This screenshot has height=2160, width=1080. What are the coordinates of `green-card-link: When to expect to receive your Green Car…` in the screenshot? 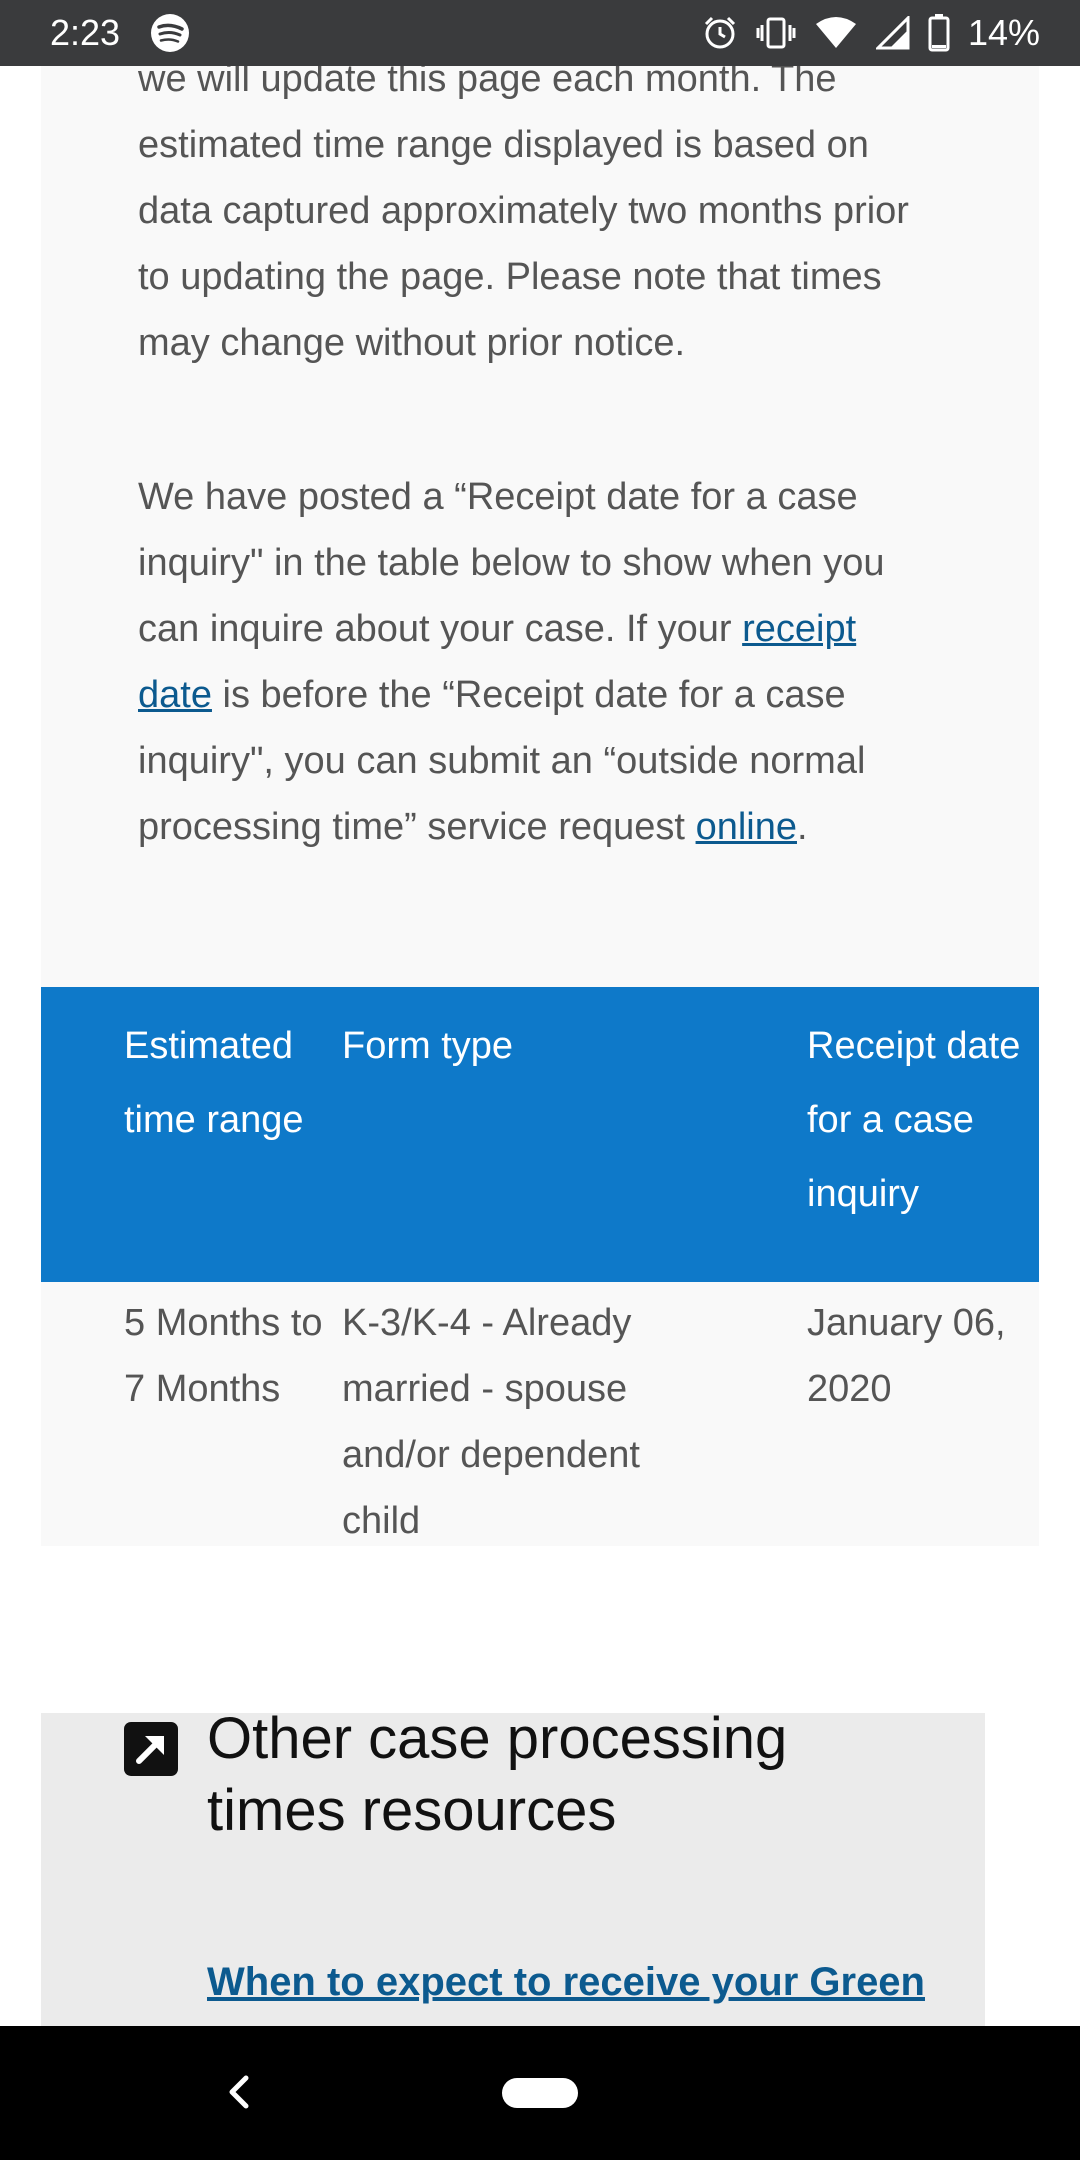 It's located at (567, 1987).